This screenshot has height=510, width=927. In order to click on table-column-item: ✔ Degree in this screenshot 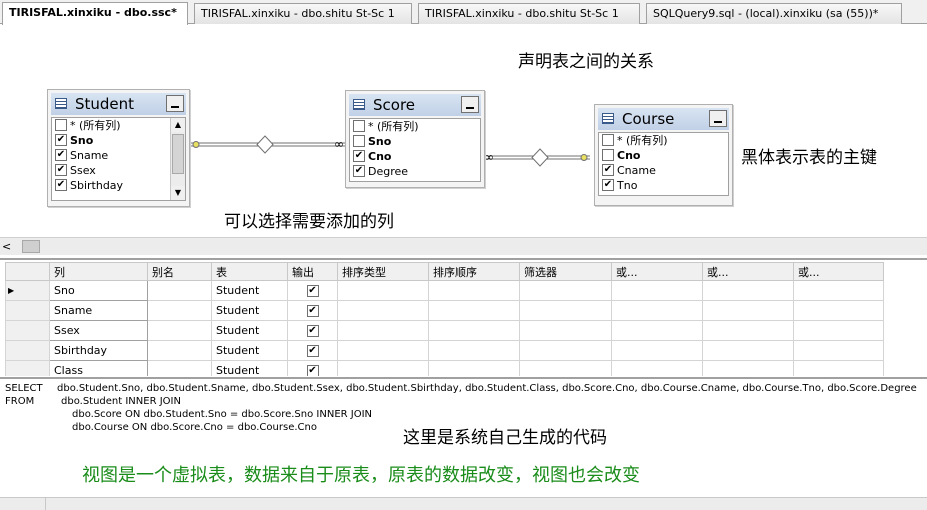, I will do `click(415, 171)`.